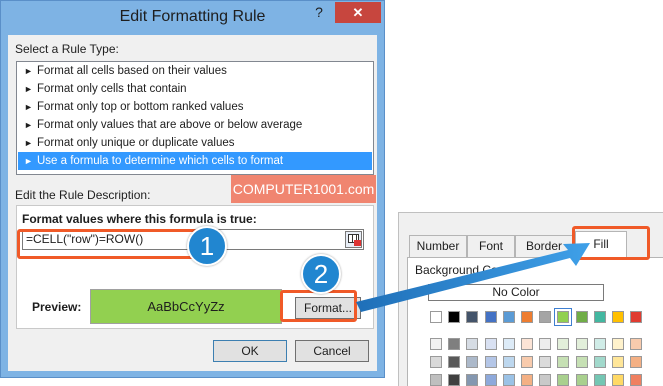 The height and width of the screenshot is (386, 663). Describe the element at coordinates (321, 274) in the screenshot. I see `step-2-badge: 2` at that location.